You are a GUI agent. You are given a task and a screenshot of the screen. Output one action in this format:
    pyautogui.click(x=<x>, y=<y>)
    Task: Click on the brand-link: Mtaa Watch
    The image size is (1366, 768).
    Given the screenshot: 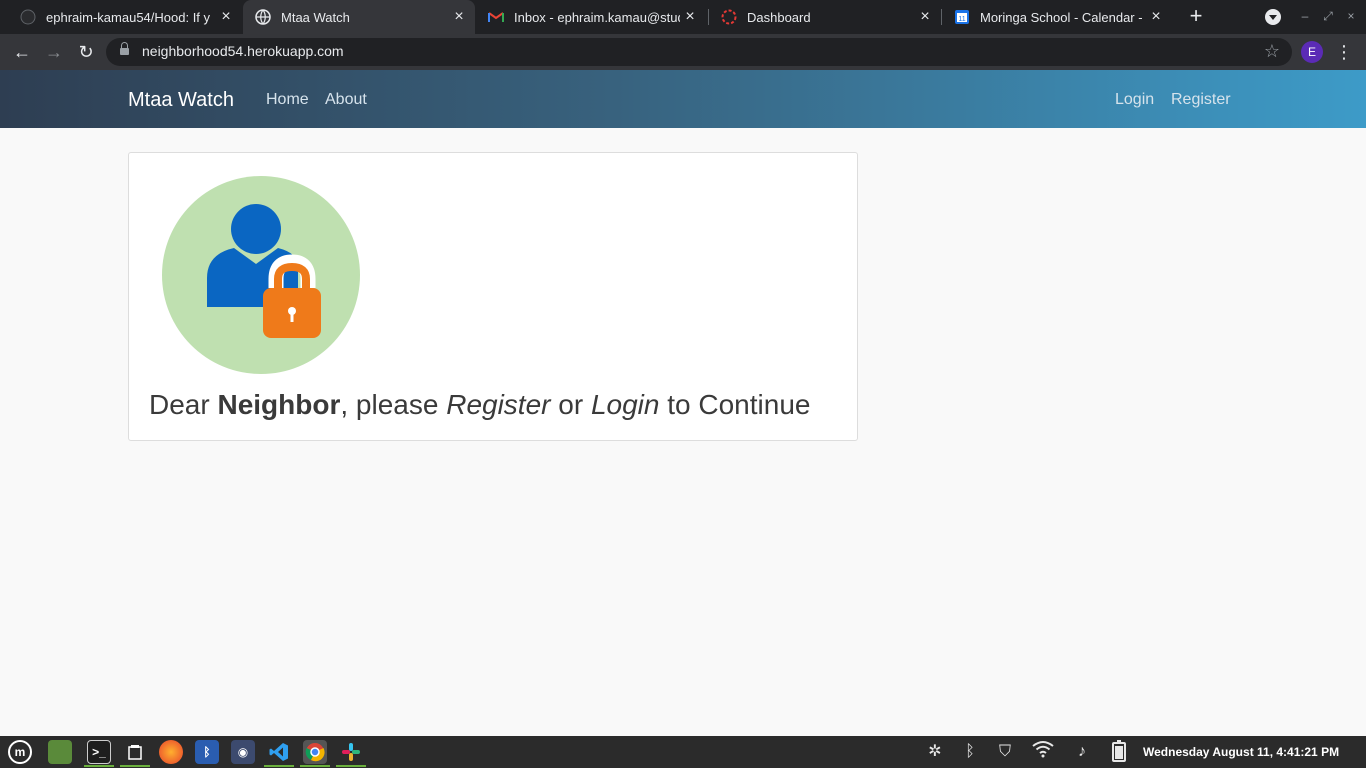 What is the action you would take?
    pyautogui.click(x=181, y=100)
    